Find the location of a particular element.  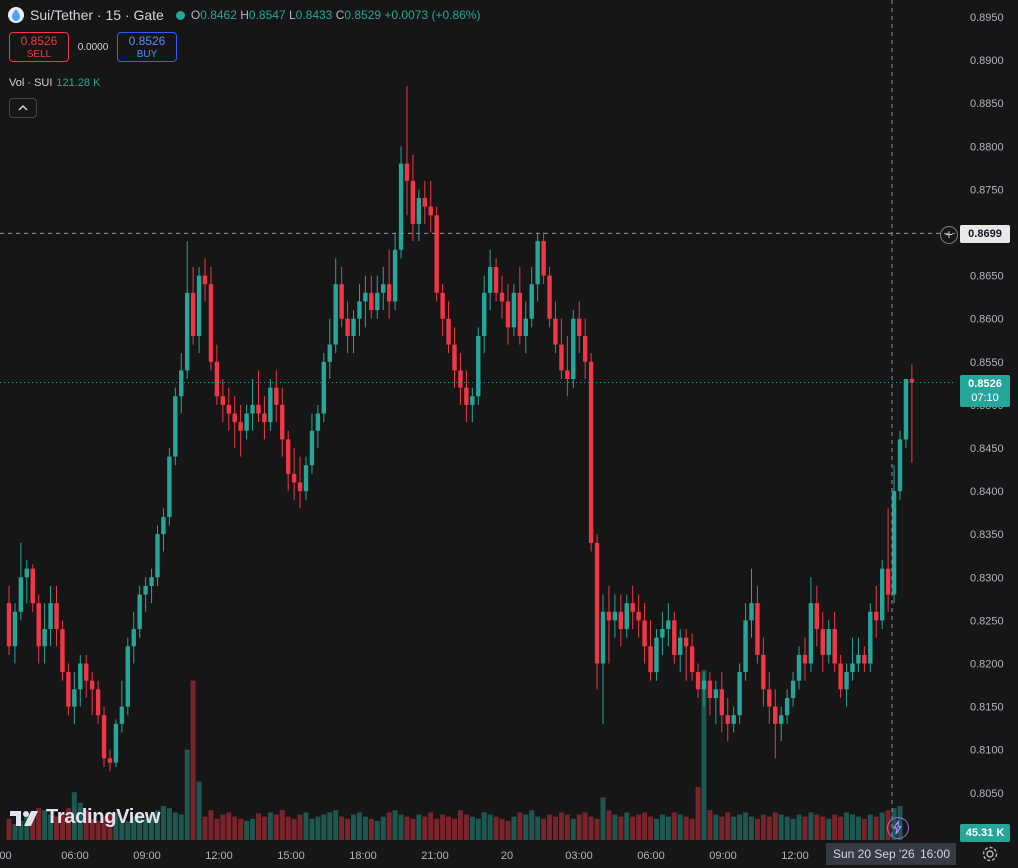

settings-gear-icon is located at coordinates (990, 854).